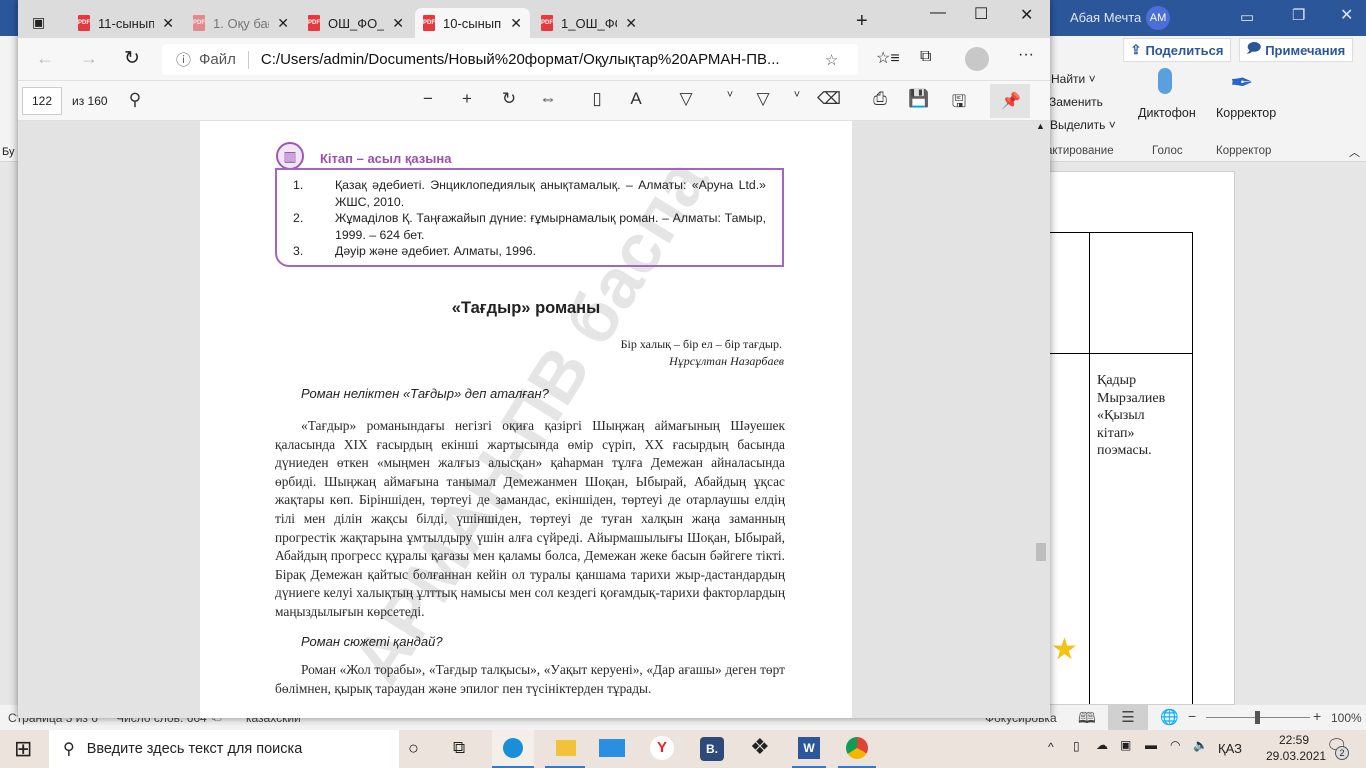 This screenshot has height=768, width=1366. Describe the element at coordinates (981, 14) in the screenshot. I see `maximize-button: ☐` at that location.